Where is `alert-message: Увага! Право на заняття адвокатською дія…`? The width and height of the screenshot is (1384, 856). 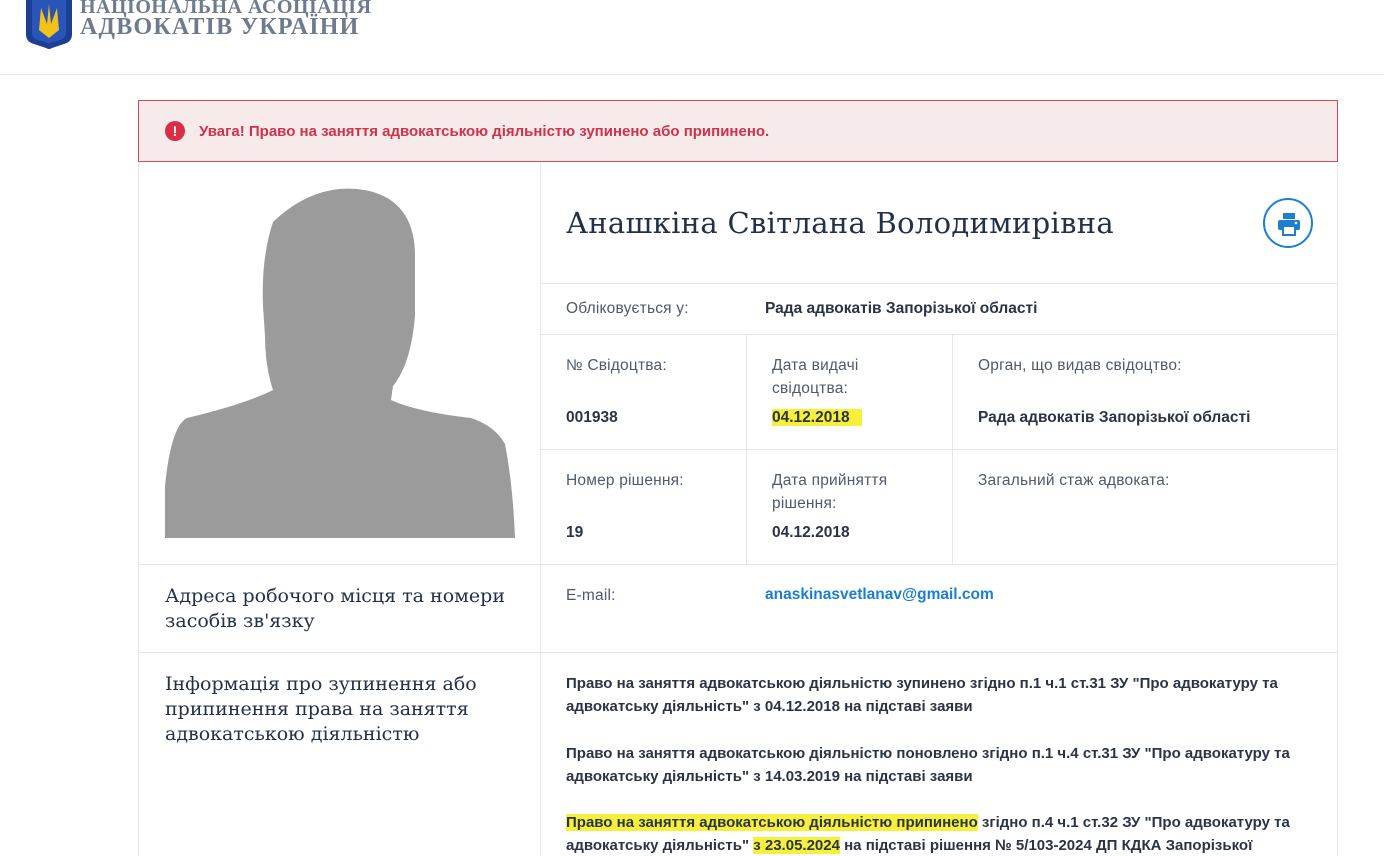 alert-message: Увага! Право на заняття адвокатською дія… is located at coordinates (484, 131).